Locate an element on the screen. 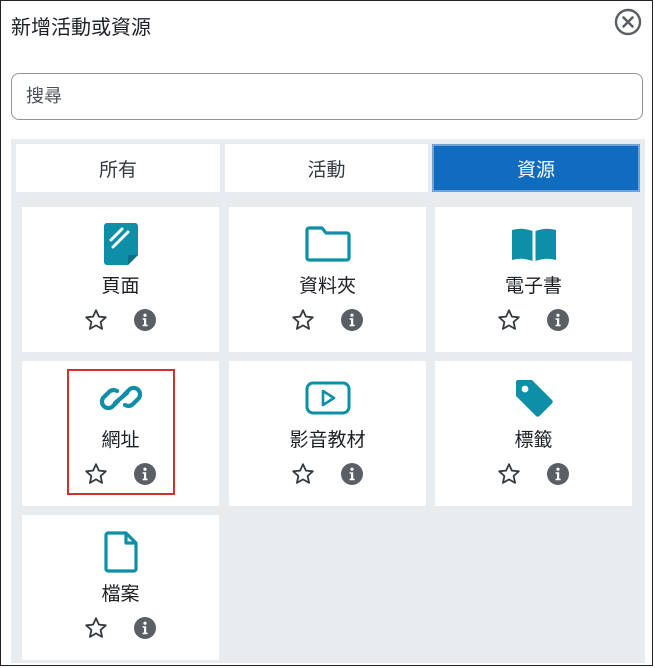 The width and height of the screenshot is (655, 668). module-card-book: 電子書 is located at coordinates (533, 279).